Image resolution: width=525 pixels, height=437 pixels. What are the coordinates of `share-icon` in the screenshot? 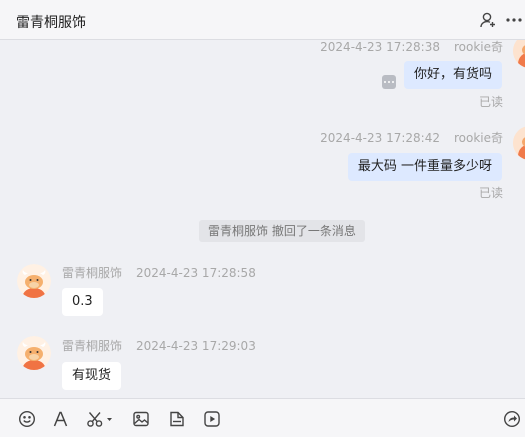 It's located at (512, 419).